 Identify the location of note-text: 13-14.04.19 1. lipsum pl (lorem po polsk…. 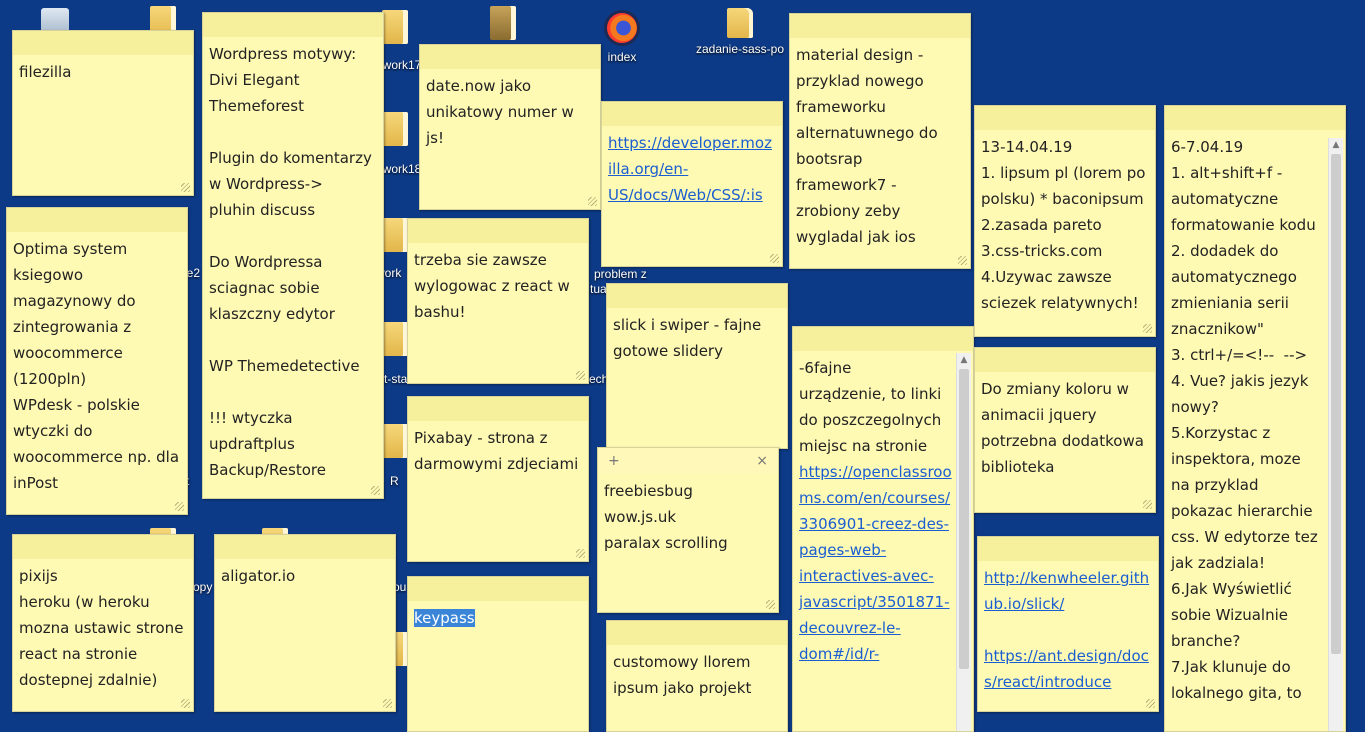
(1065, 223).